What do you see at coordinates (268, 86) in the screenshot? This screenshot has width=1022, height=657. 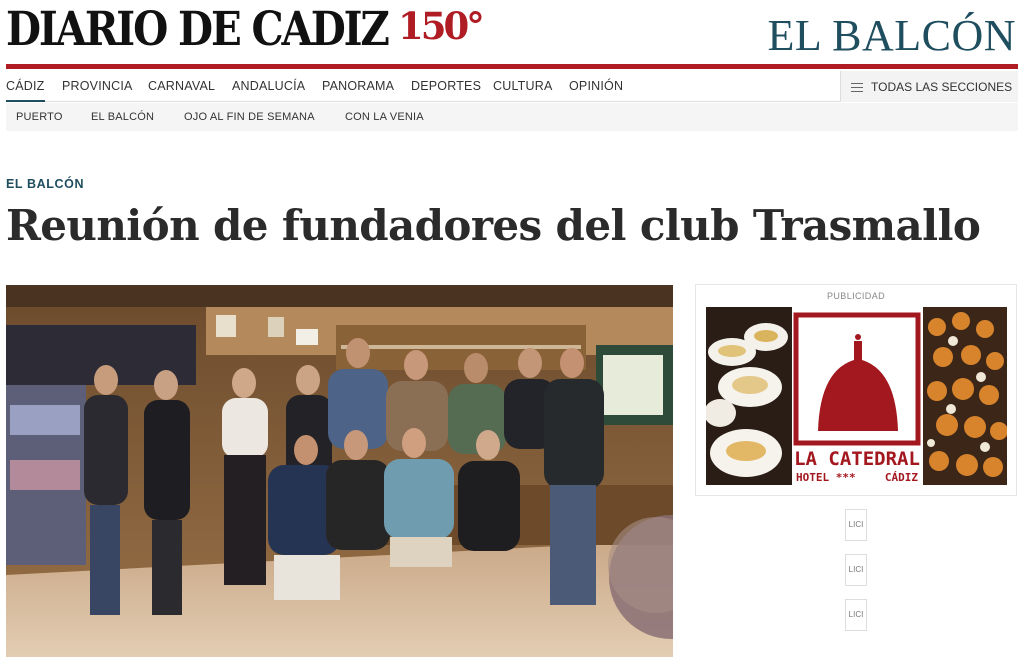 I see `nav-item-andalucia: ANDALUCÍA` at bounding box center [268, 86].